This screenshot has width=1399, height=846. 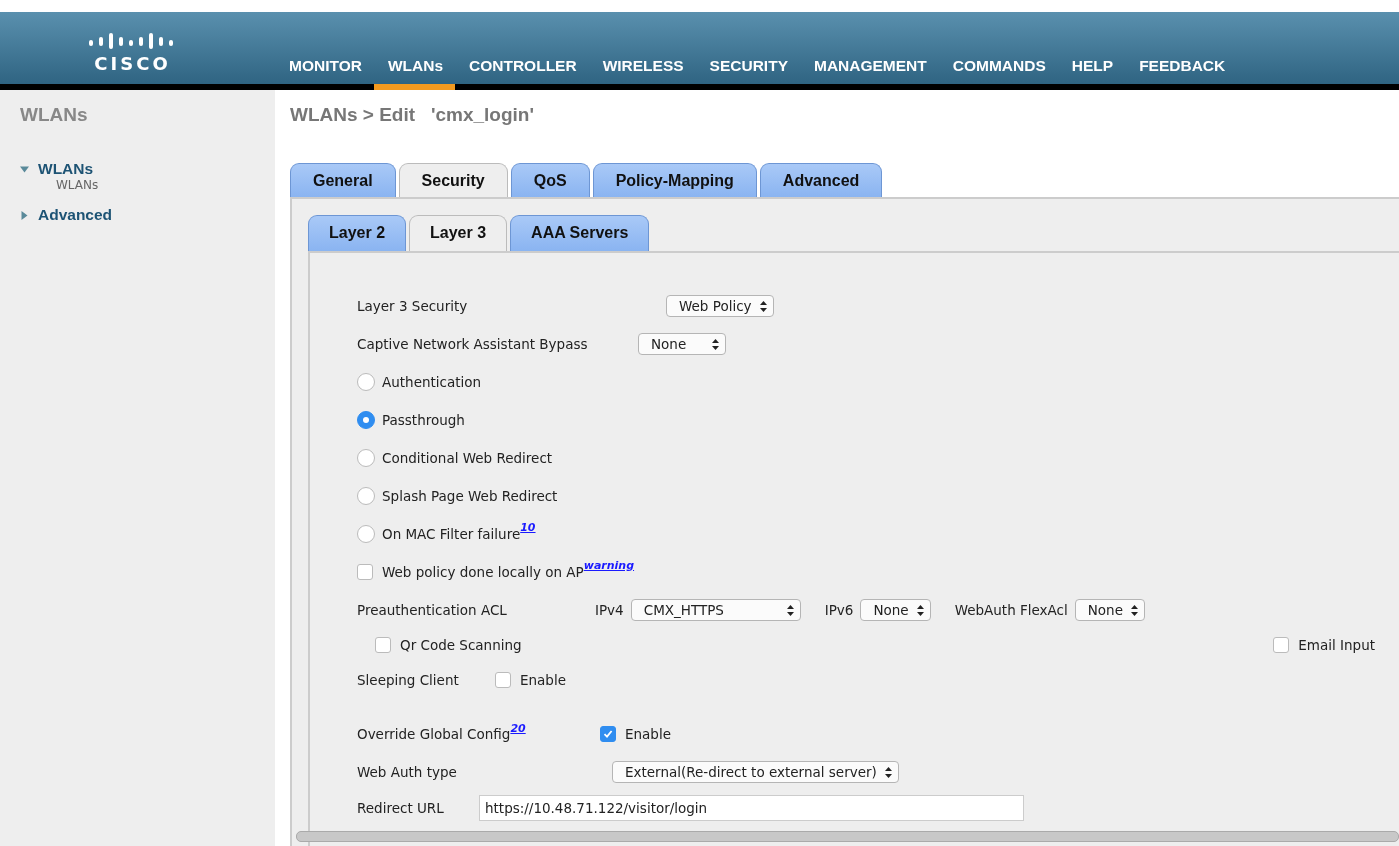 I want to click on dropdown: External(Re-direct to external server), so click(x=755, y=772).